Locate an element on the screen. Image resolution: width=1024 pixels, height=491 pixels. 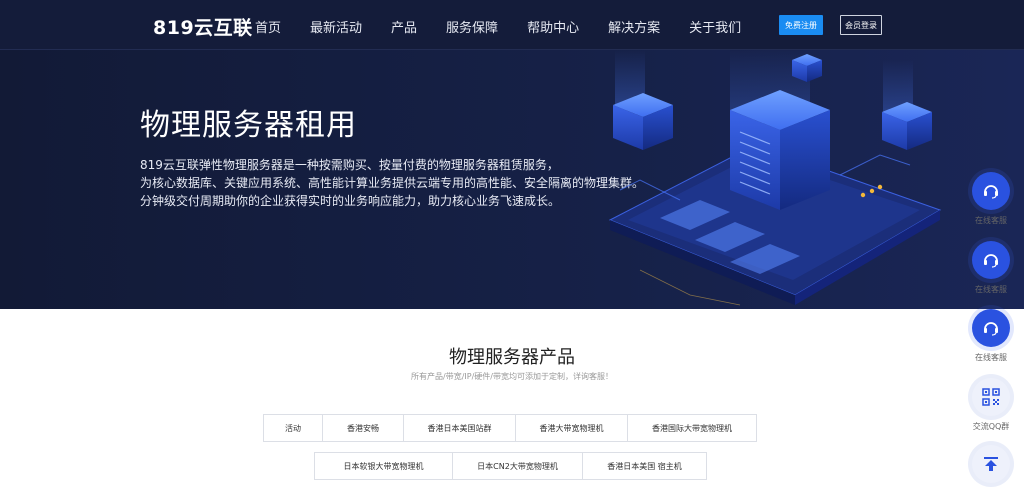
qr-code-icon is located at coordinates (991, 397).